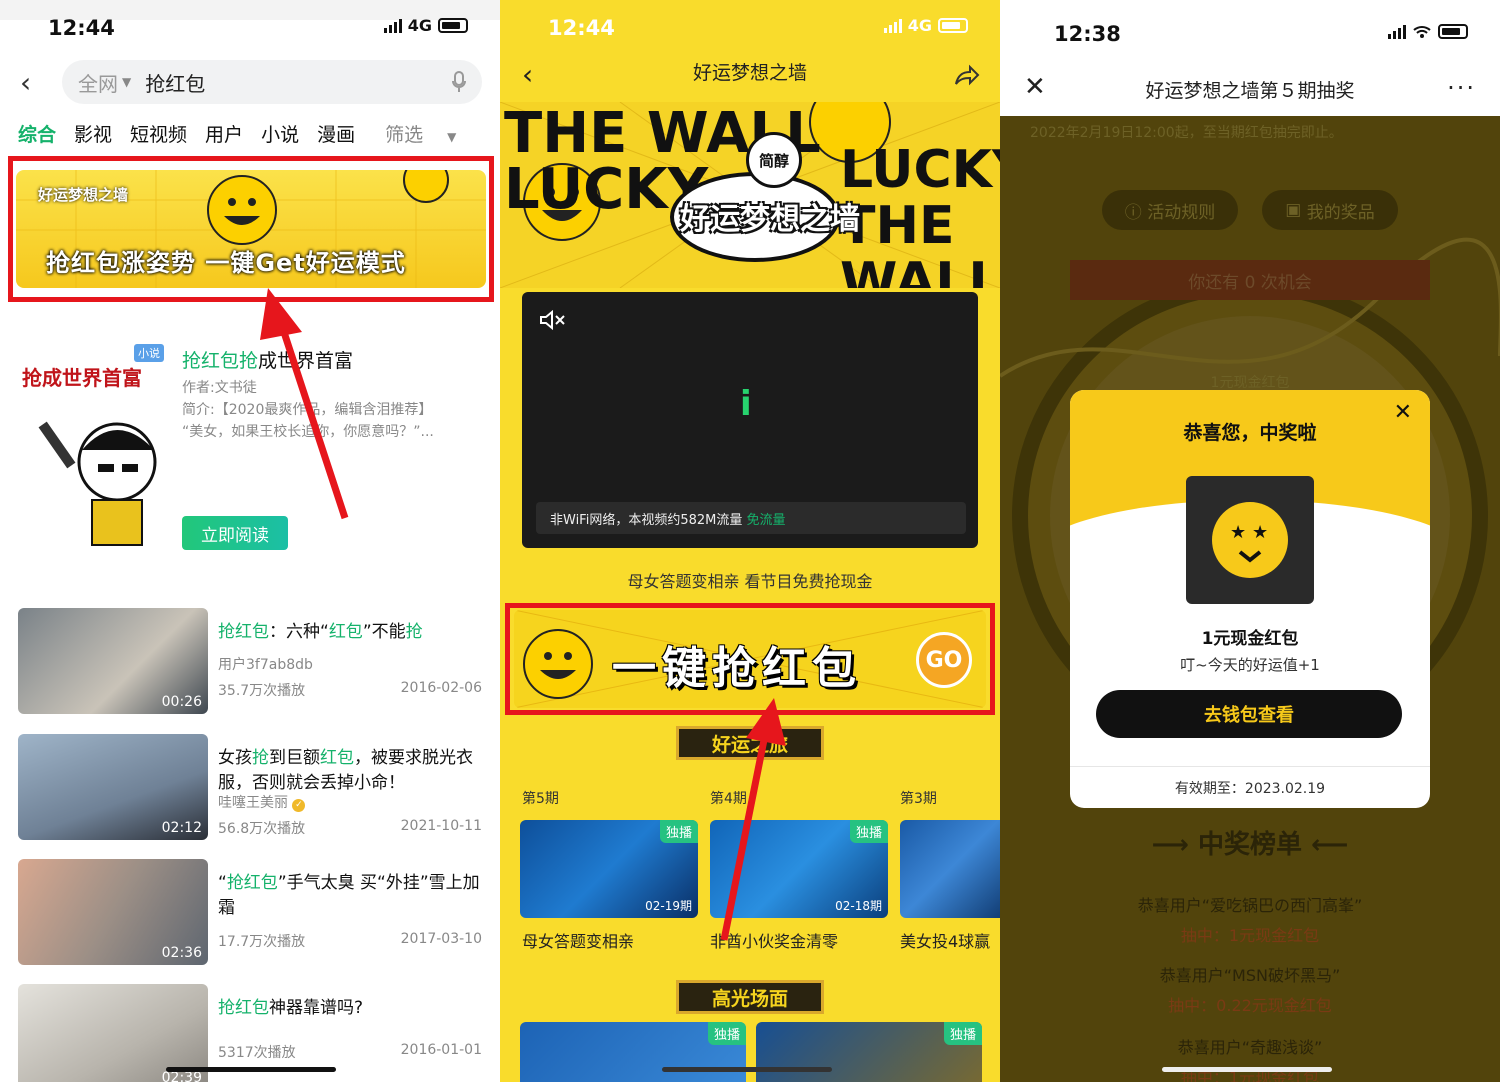 Image resolution: width=1500 pixels, height=1082 pixels. I want to click on winner-user: 恭喜用户“奇趣浅谈”, so click(1250, 1047).